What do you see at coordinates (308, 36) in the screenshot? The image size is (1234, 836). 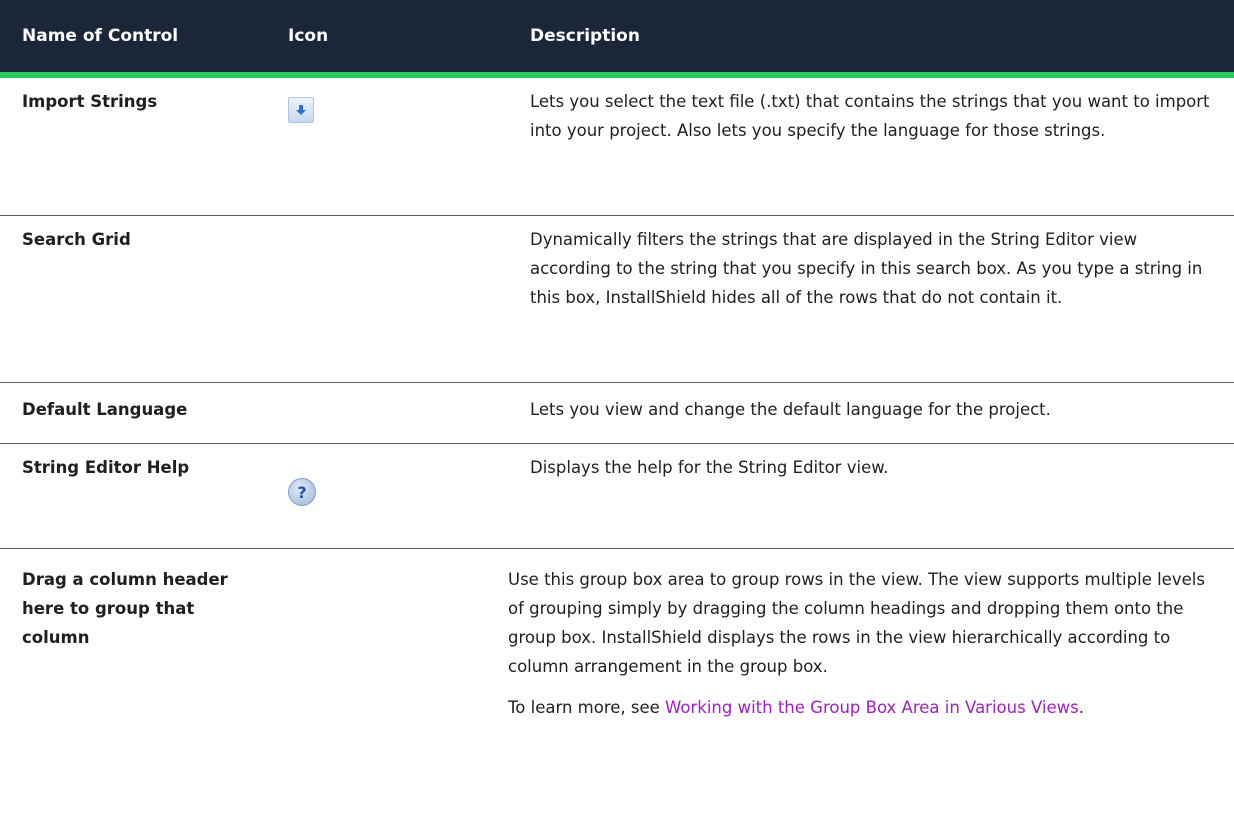 I see `header-icon: Icon` at bounding box center [308, 36].